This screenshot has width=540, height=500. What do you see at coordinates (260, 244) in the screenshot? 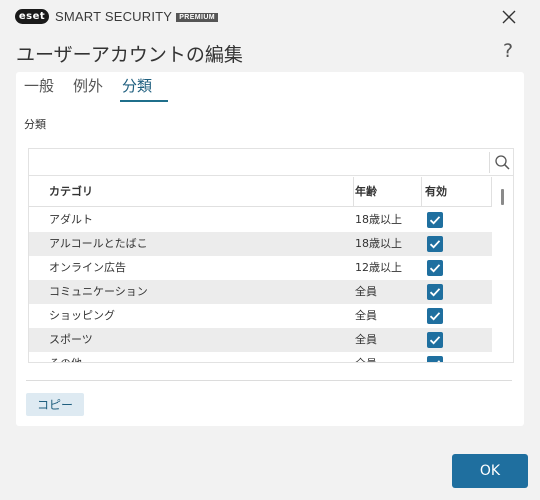
I see `table-row: アルコールとたばこ 18歳以上` at bounding box center [260, 244].